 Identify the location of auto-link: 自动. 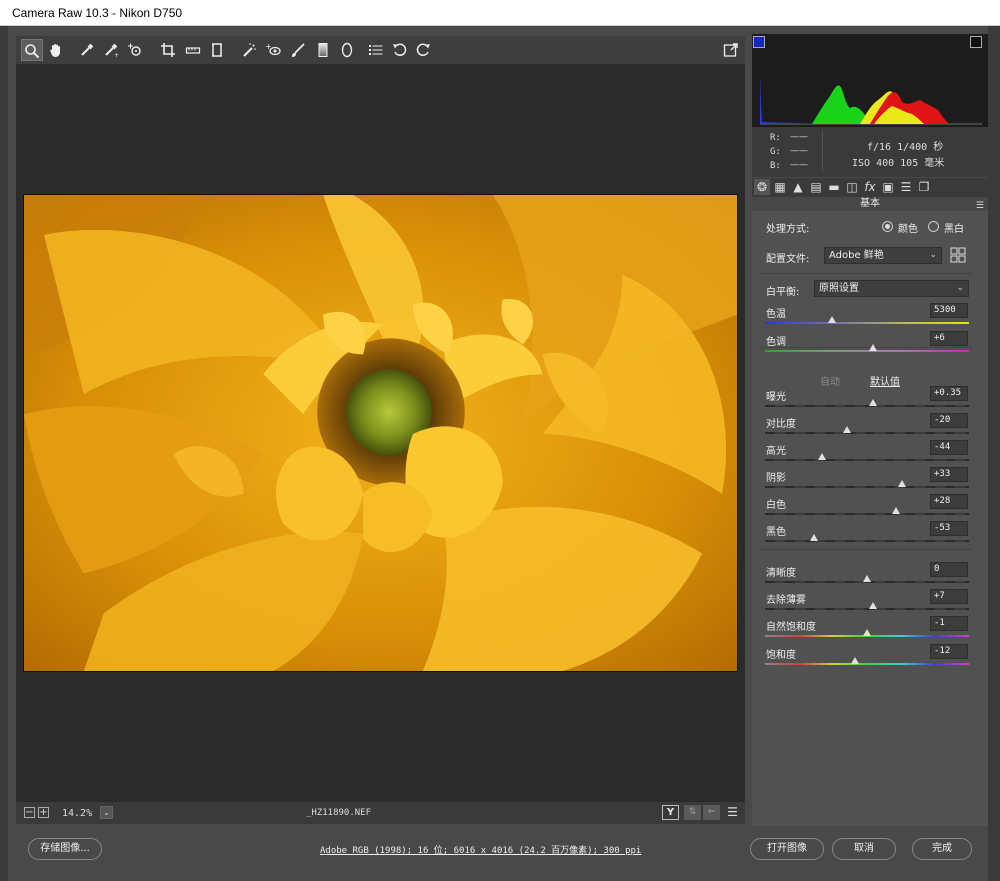
(830, 380).